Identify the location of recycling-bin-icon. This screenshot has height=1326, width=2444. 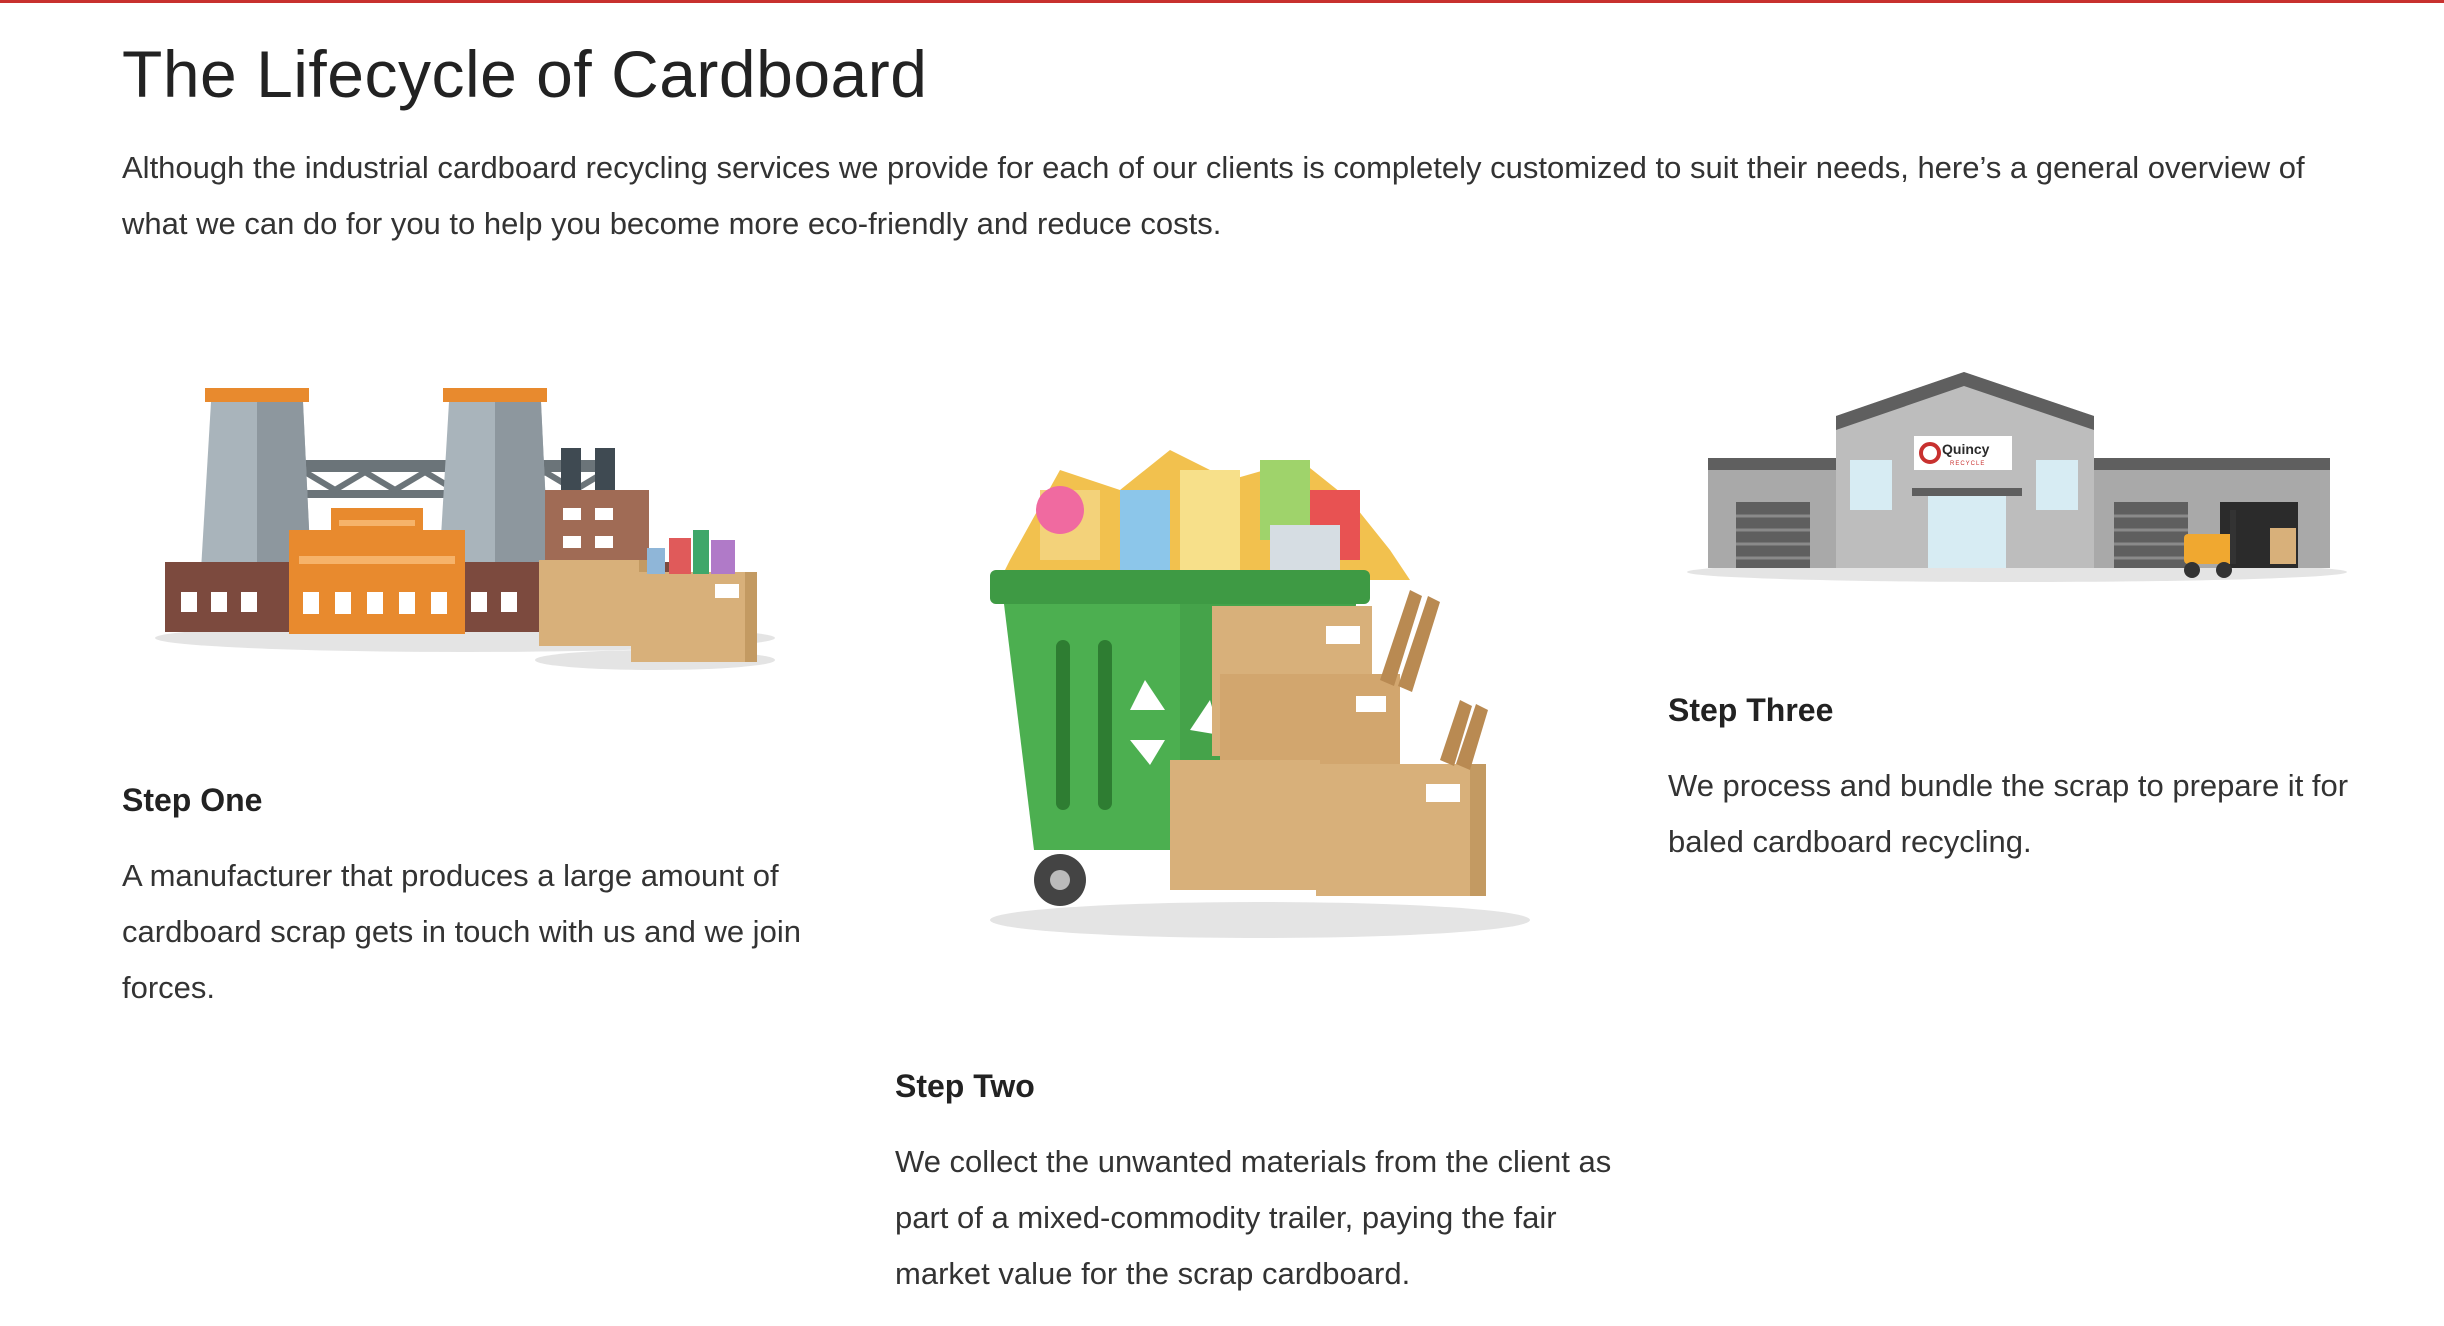
(1260, 694).